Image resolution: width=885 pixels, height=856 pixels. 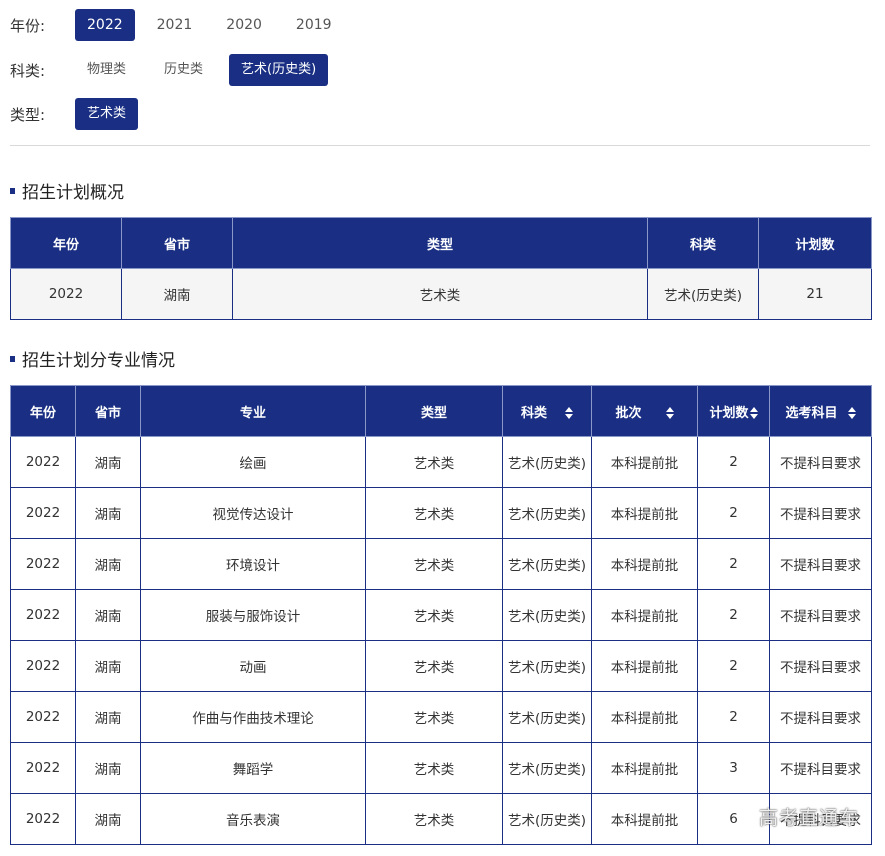 I want to click on year-option-2019: 2019, so click(x=314, y=25).